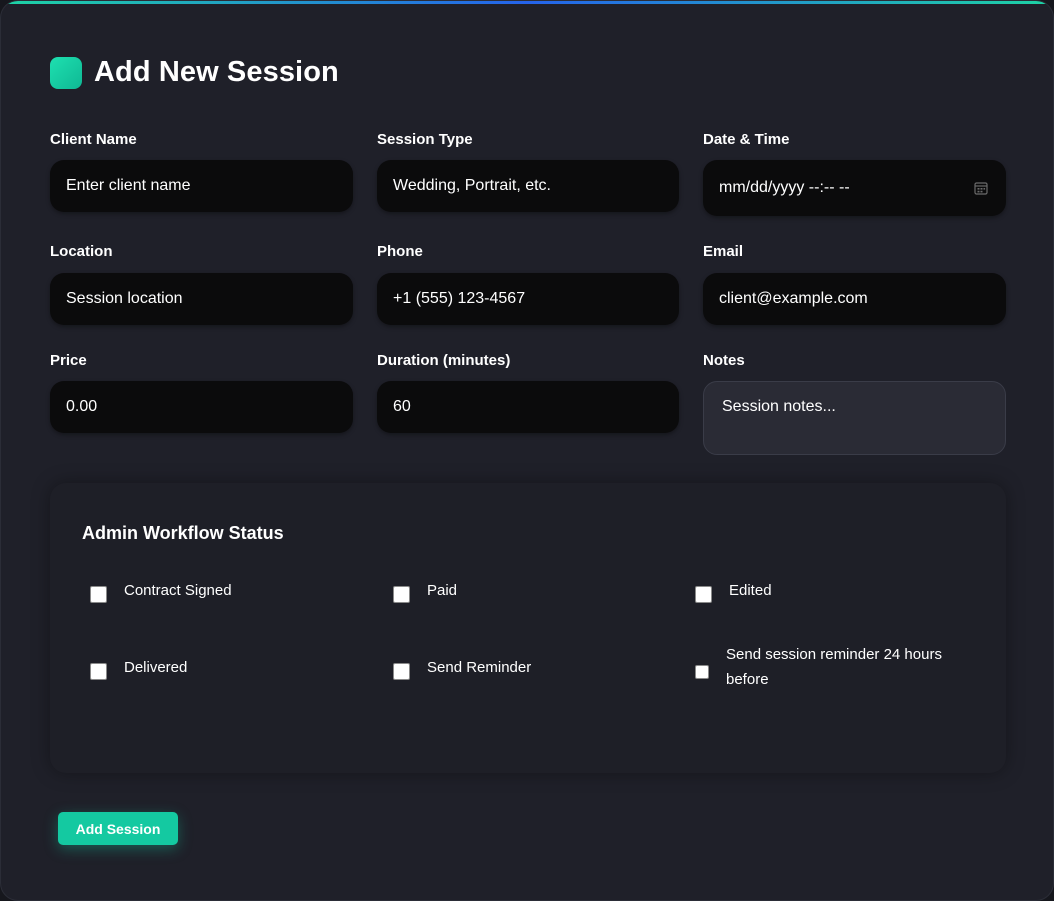 The height and width of the screenshot is (901, 1054). I want to click on reminder-note-line1: Send session reminder 24 hours, so click(834, 654).